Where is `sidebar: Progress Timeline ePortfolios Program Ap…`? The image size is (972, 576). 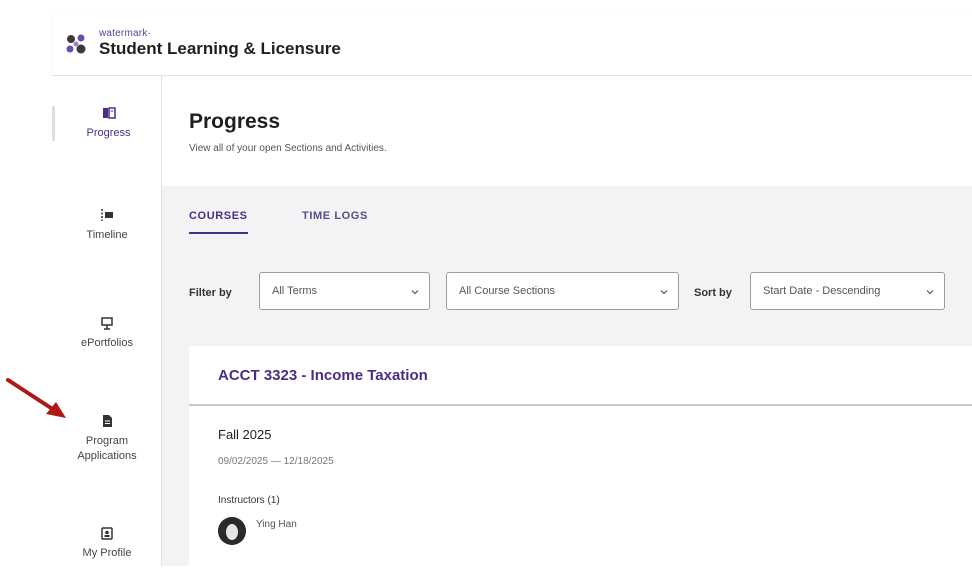 sidebar: Progress Timeline ePortfolios Program Ap… is located at coordinates (107, 321).